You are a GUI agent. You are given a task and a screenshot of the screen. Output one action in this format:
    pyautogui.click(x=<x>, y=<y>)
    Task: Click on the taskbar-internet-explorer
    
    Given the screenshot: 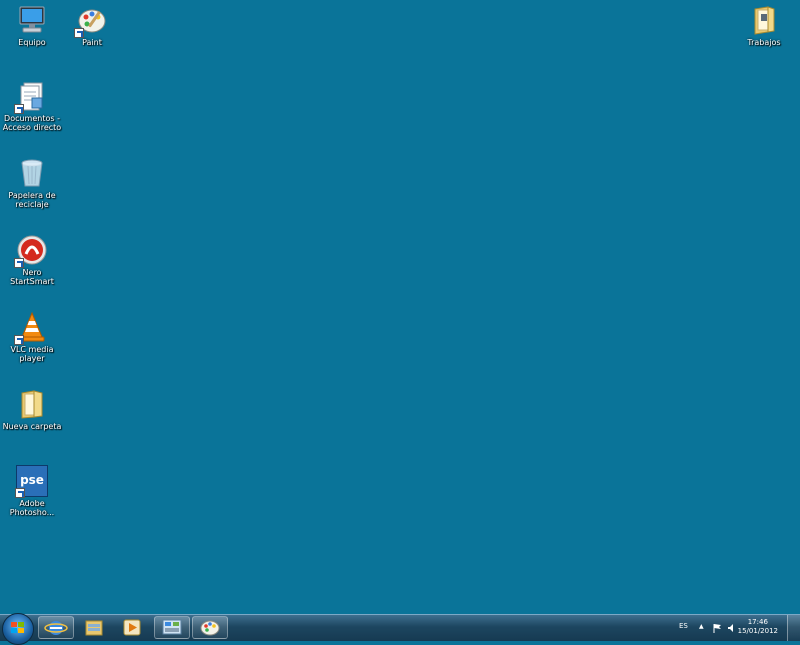 What is the action you would take?
    pyautogui.click(x=56, y=627)
    